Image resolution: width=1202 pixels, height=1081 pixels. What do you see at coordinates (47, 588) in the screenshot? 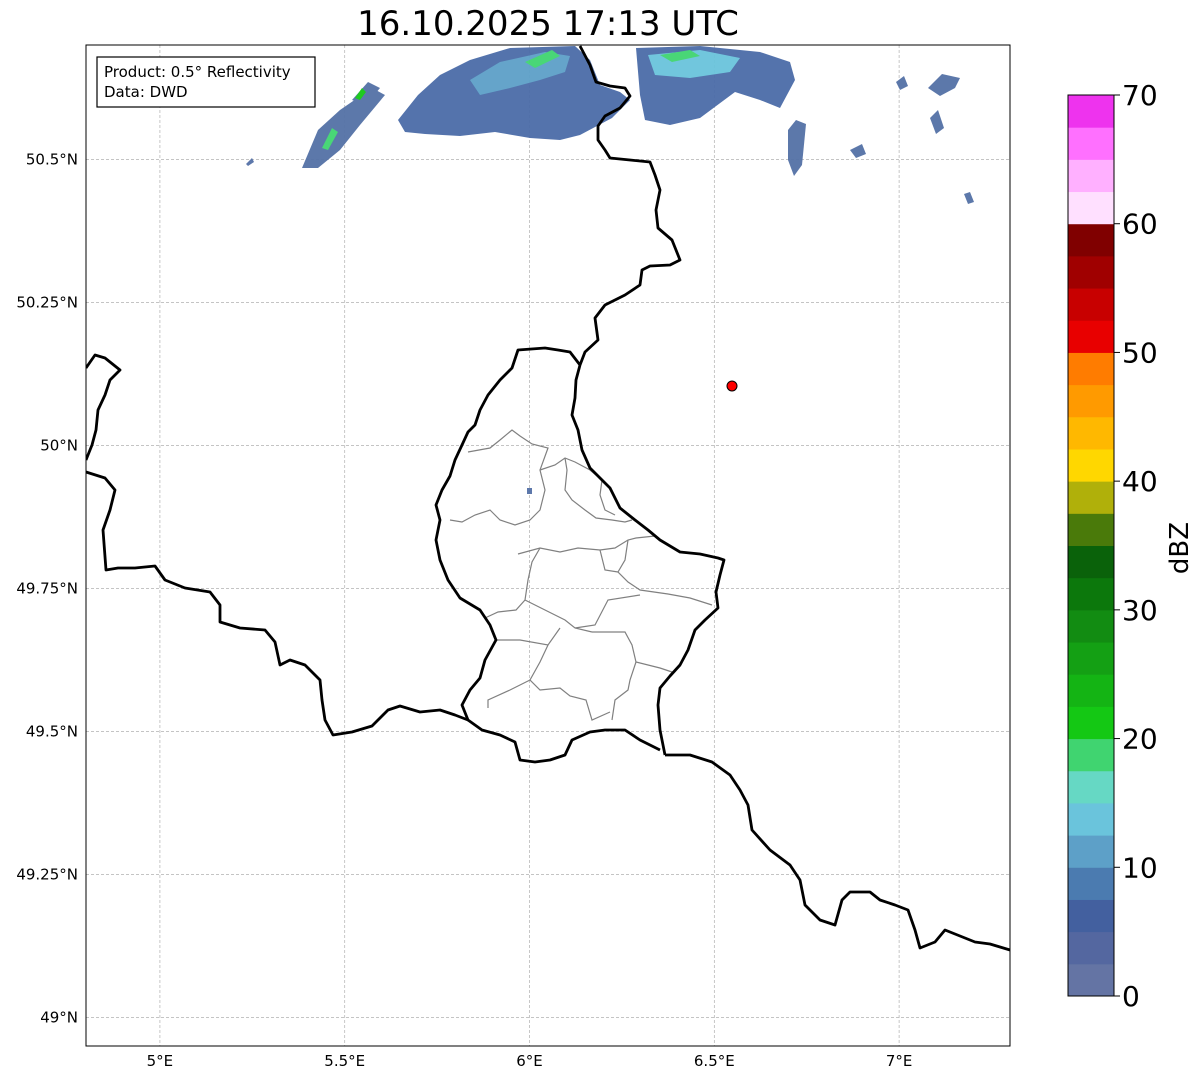
I see `y-tick-label: 49.75°N` at bounding box center [47, 588].